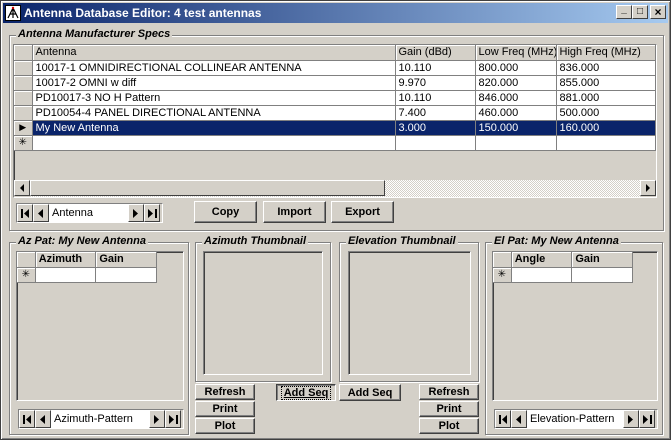 The width and height of the screenshot is (671, 440). What do you see at coordinates (214, 113) in the screenshot?
I see `cell-antenna: PD10054-4 PANEL DIRECTIONAL ANTENNA` at bounding box center [214, 113].